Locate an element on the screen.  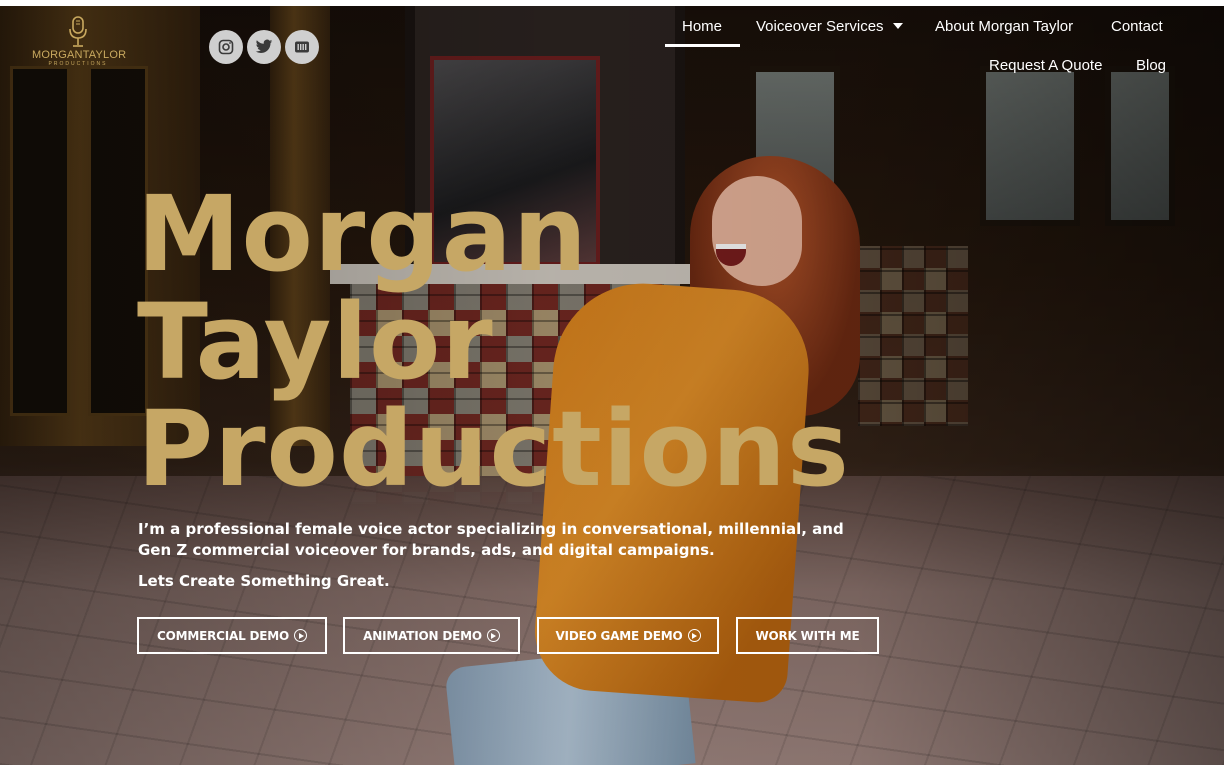
imdb-icon is located at coordinates (302, 47).